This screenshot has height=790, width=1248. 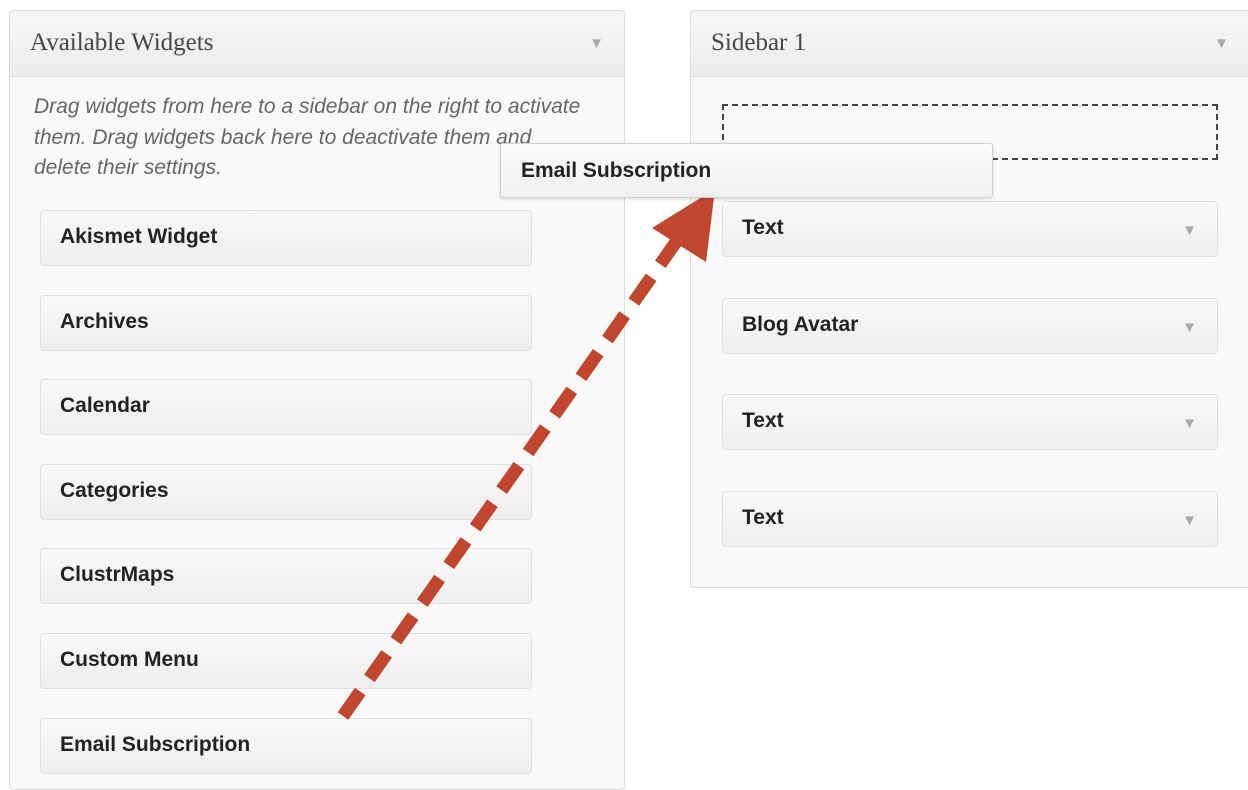 What do you see at coordinates (683, 225) in the screenshot?
I see `drag-arrow-head` at bounding box center [683, 225].